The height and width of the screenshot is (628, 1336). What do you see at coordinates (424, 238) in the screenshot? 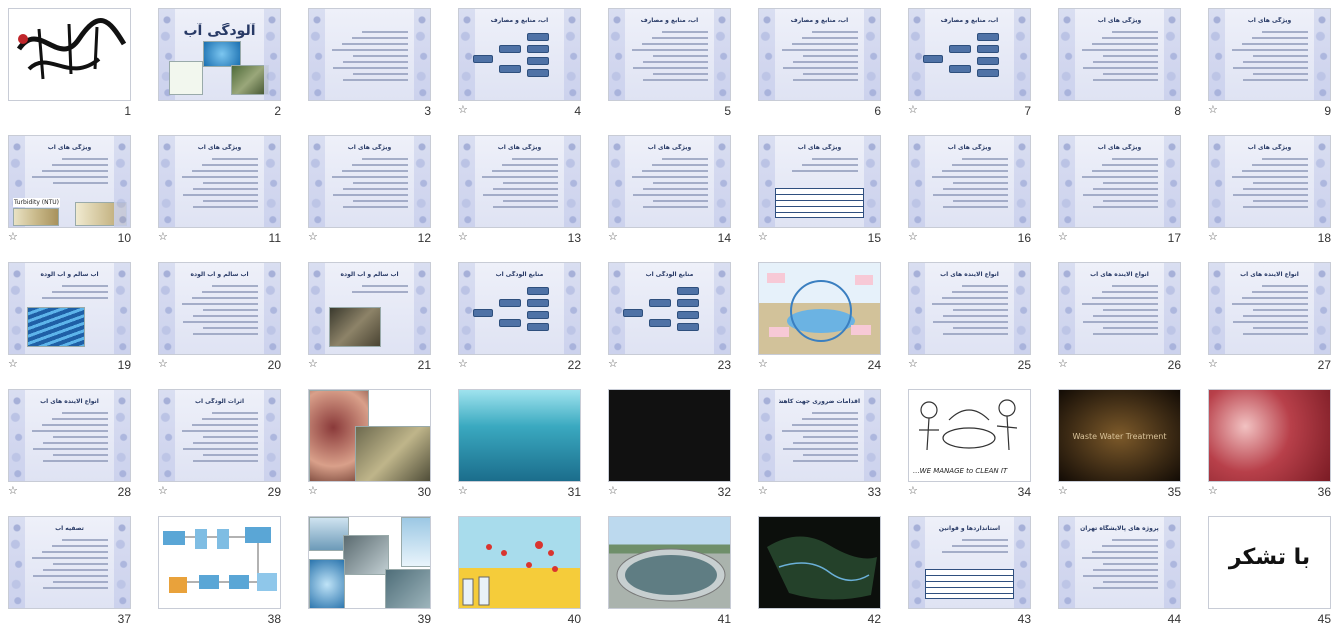
I see `slide-number: 12` at bounding box center [424, 238].